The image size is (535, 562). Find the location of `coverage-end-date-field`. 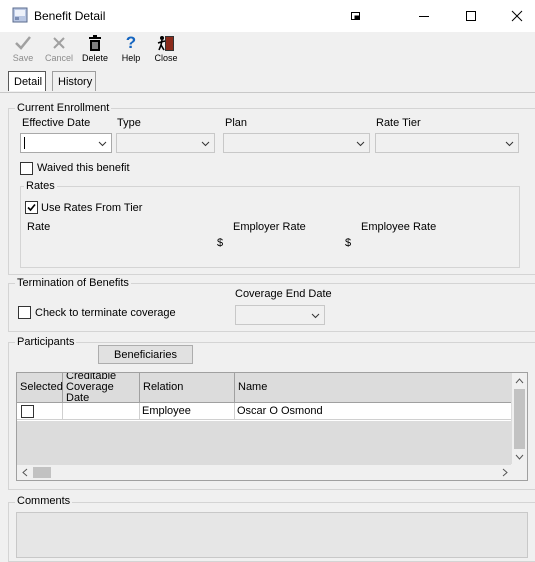

coverage-end-date-field is located at coordinates (280, 315).